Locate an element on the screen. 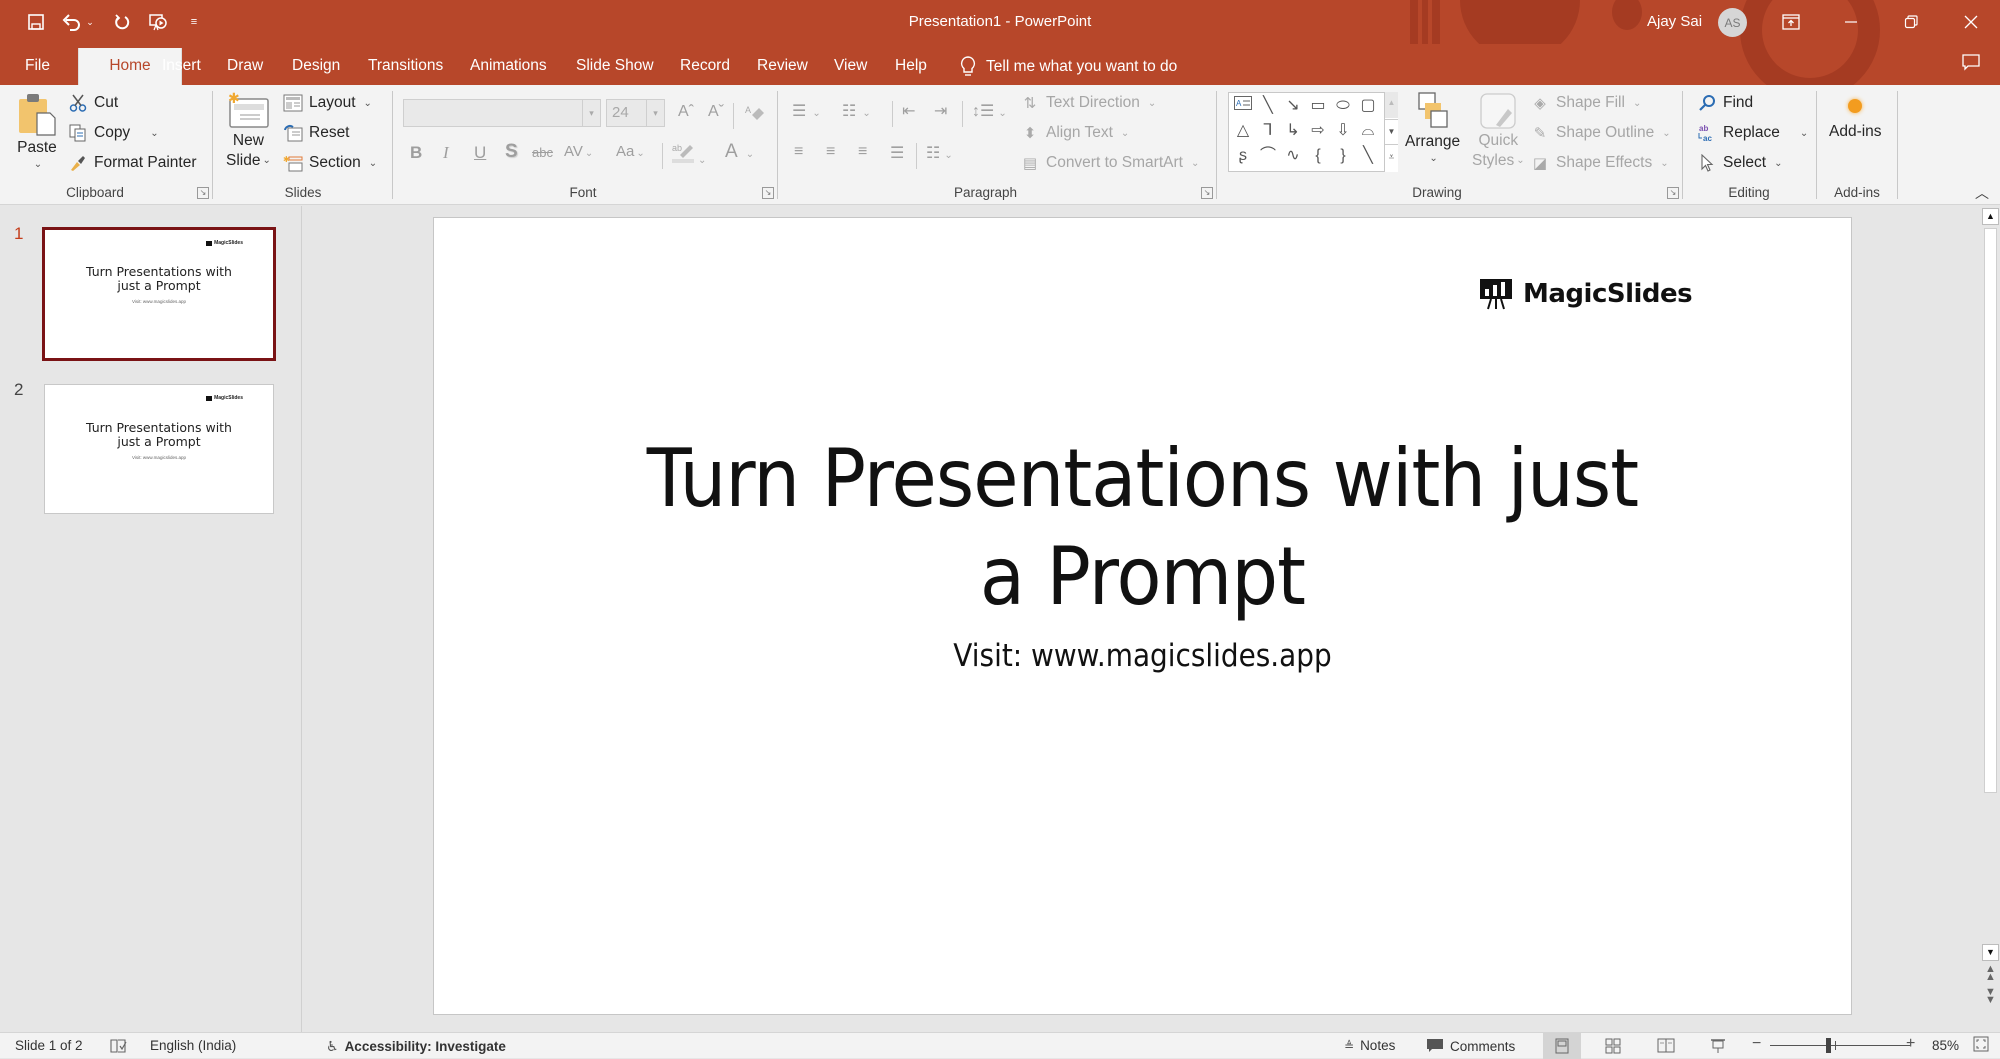 The height and width of the screenshot is (1059, 2000). minimize-button is located at coordinates (1851, 22).